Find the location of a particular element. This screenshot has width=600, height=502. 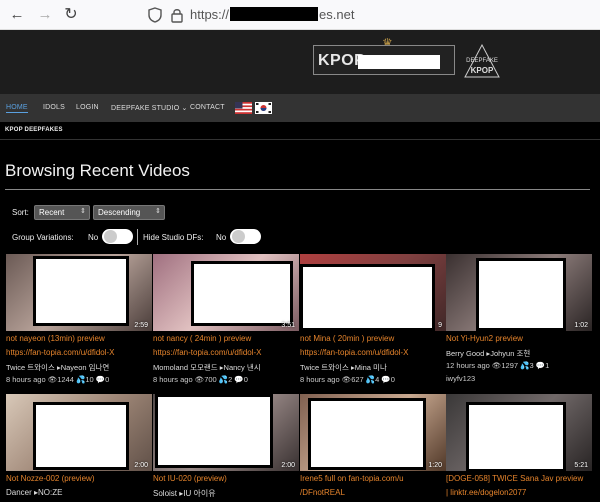

badge-line1: DEEPFAKE is located at coordinates (482, 61).